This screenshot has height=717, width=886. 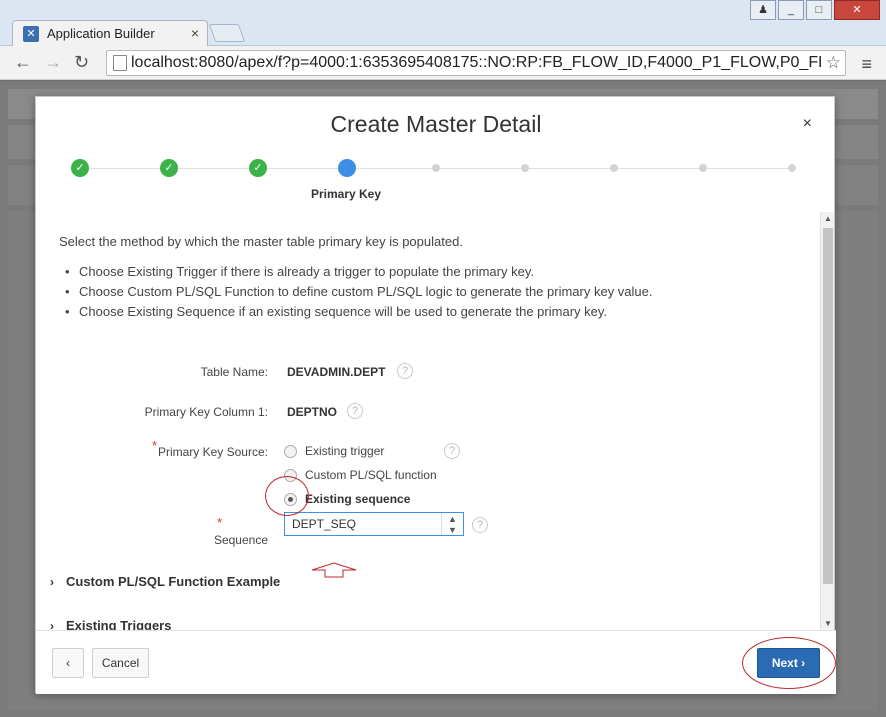 I want to click on scroll-up-icon: ▲, so click(x=828, y=218).